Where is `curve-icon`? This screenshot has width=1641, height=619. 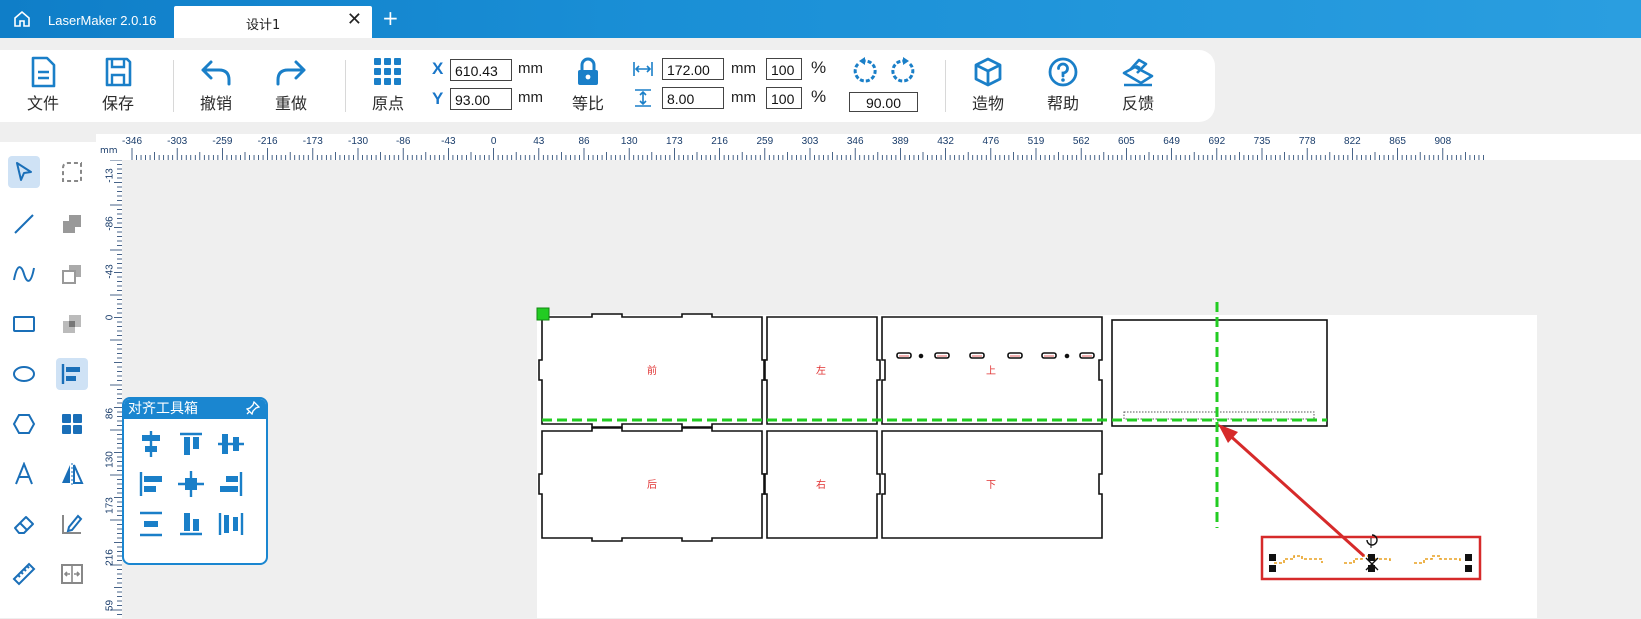
curve-icon is located at coordinates (24, 274).